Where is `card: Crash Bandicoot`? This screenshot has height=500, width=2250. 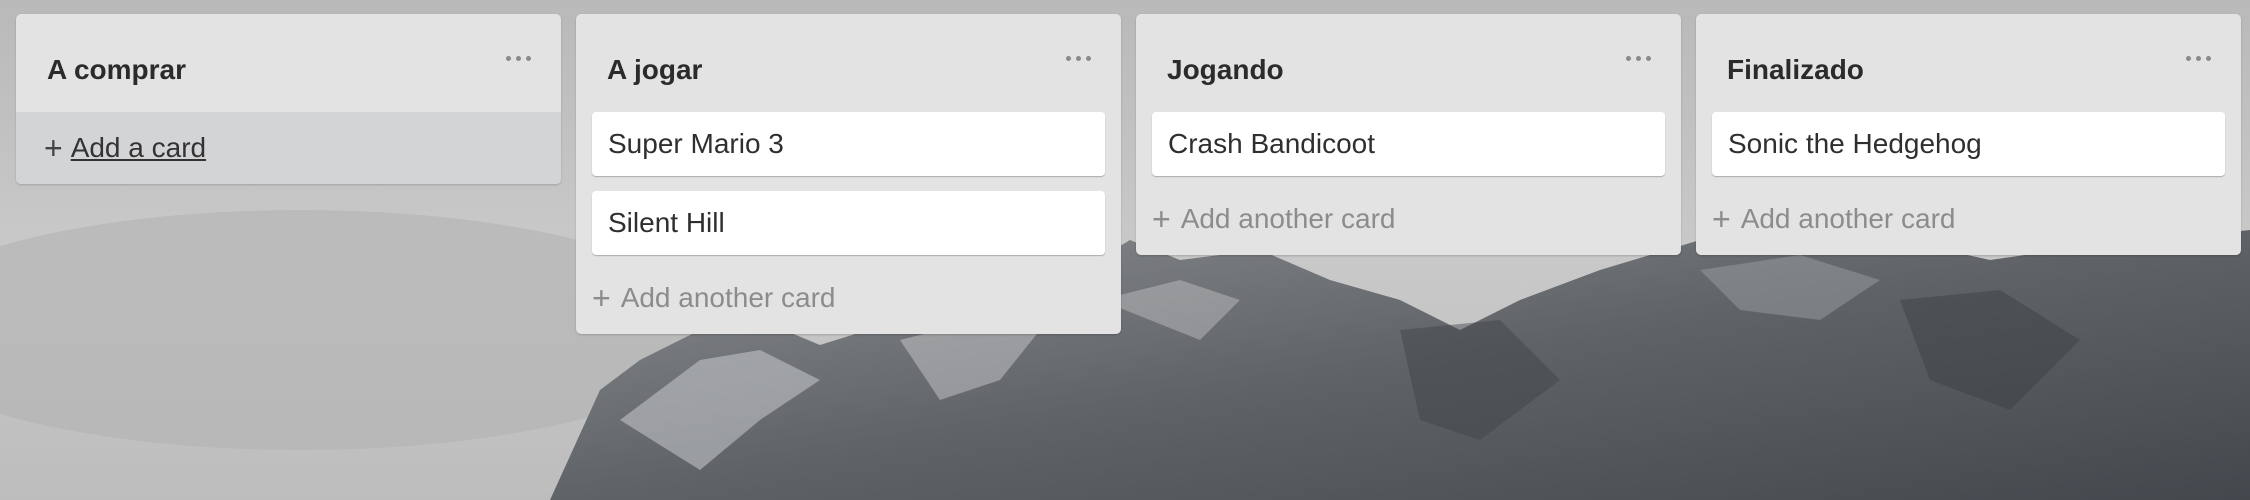 card: Crash Bandicoot is located at coordinates (1408, 144).